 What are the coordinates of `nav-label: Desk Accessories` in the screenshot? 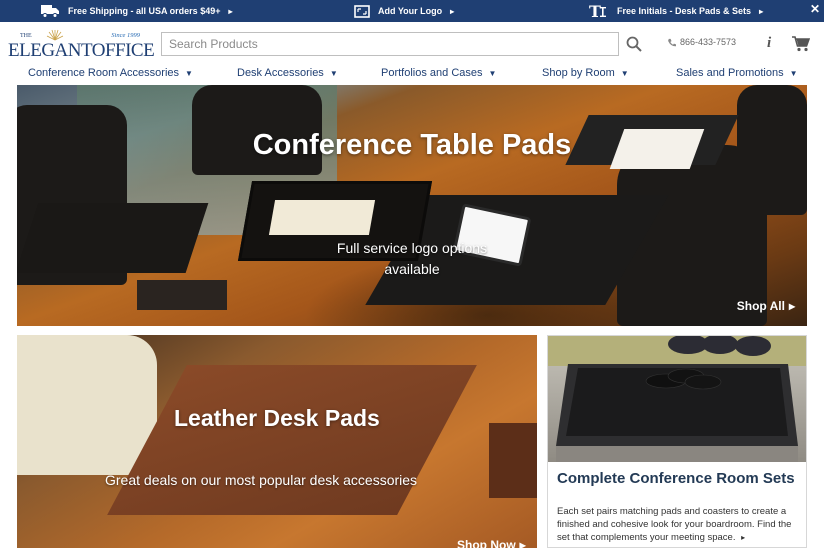 It's located at (280, 73).